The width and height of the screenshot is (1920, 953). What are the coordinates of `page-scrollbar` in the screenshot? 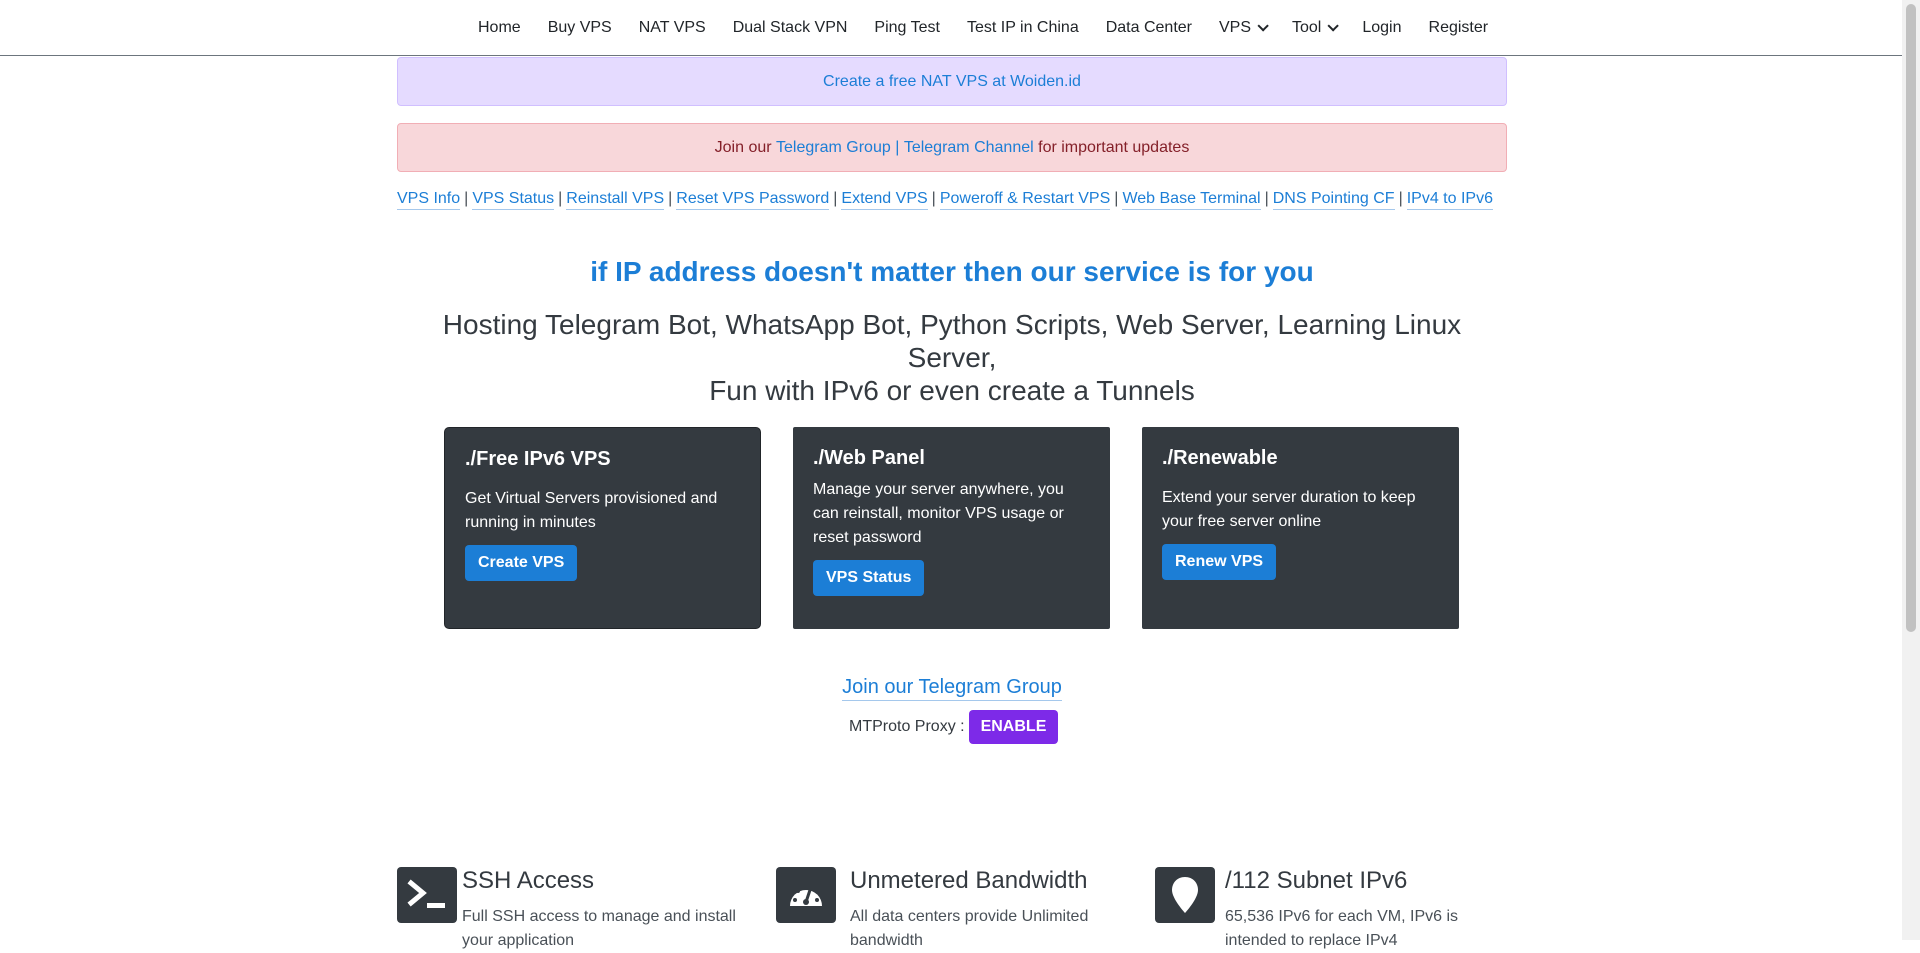 It's located at (1911, 470).